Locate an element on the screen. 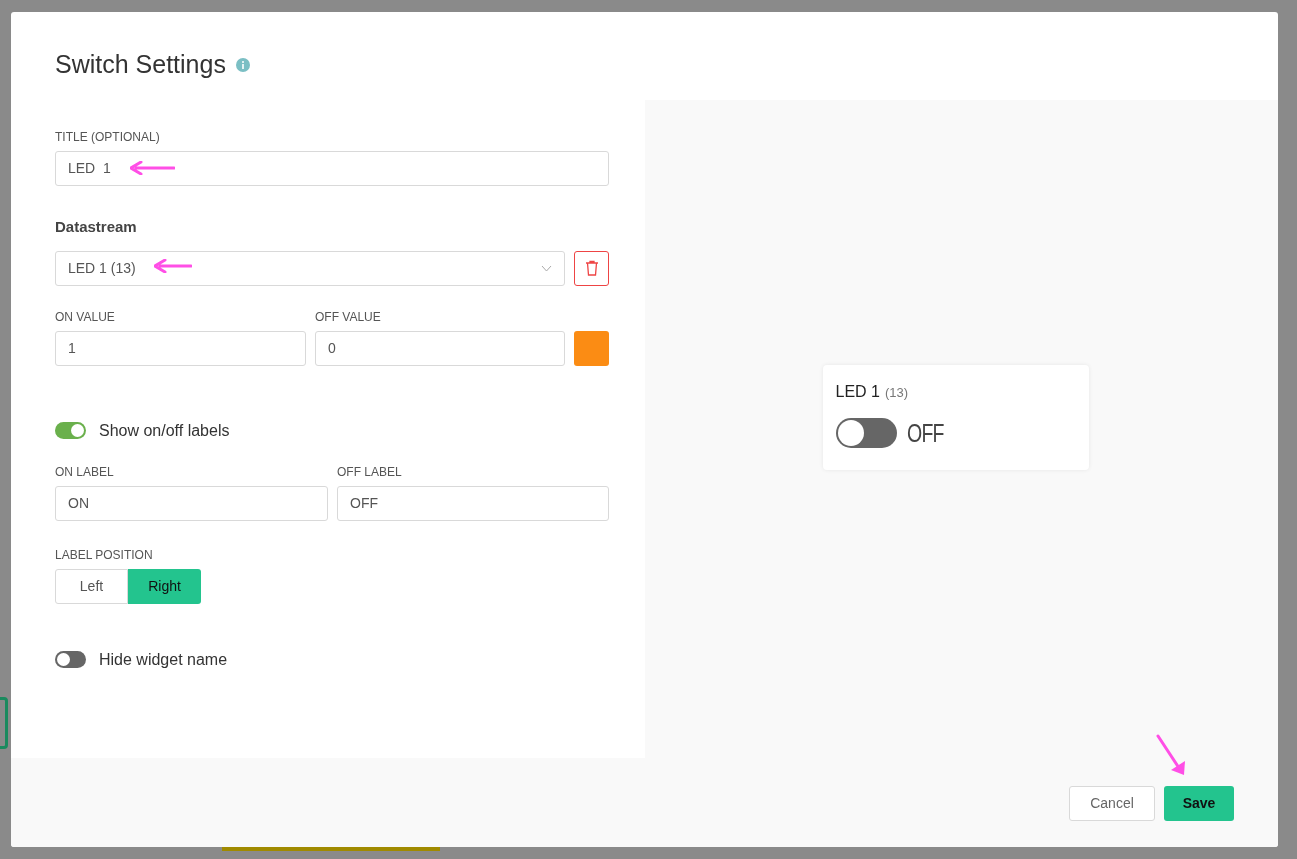 This screenshot has width=1297, height=859. info-icon is located at coordinates (242, 65).